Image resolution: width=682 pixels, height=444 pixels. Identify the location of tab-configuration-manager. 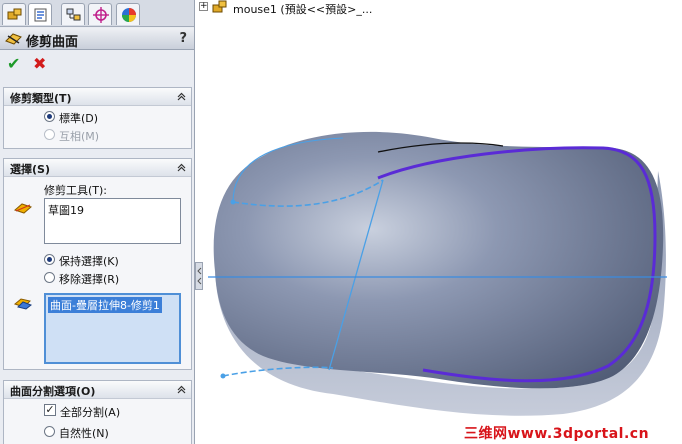
(73, 14).